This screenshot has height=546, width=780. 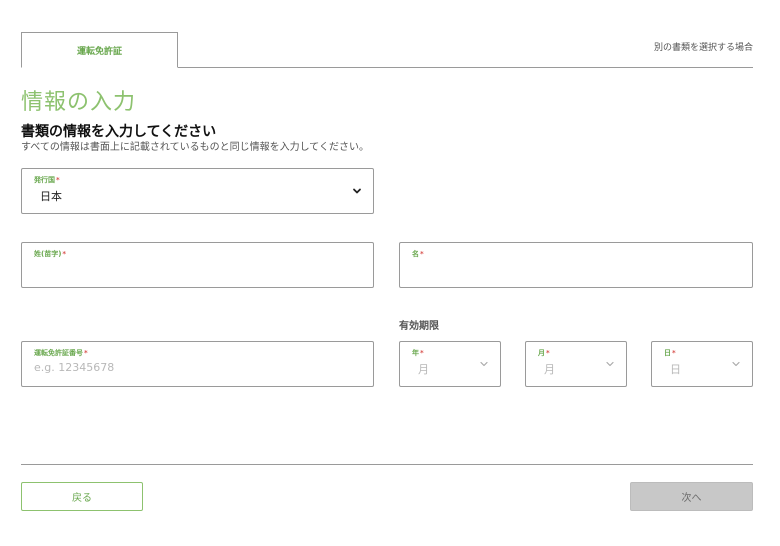 What do you see at coordinates (576, 364) in the screenshot?
I see `expiry-month-select: 月* 月` at bounding box center [576, 364].